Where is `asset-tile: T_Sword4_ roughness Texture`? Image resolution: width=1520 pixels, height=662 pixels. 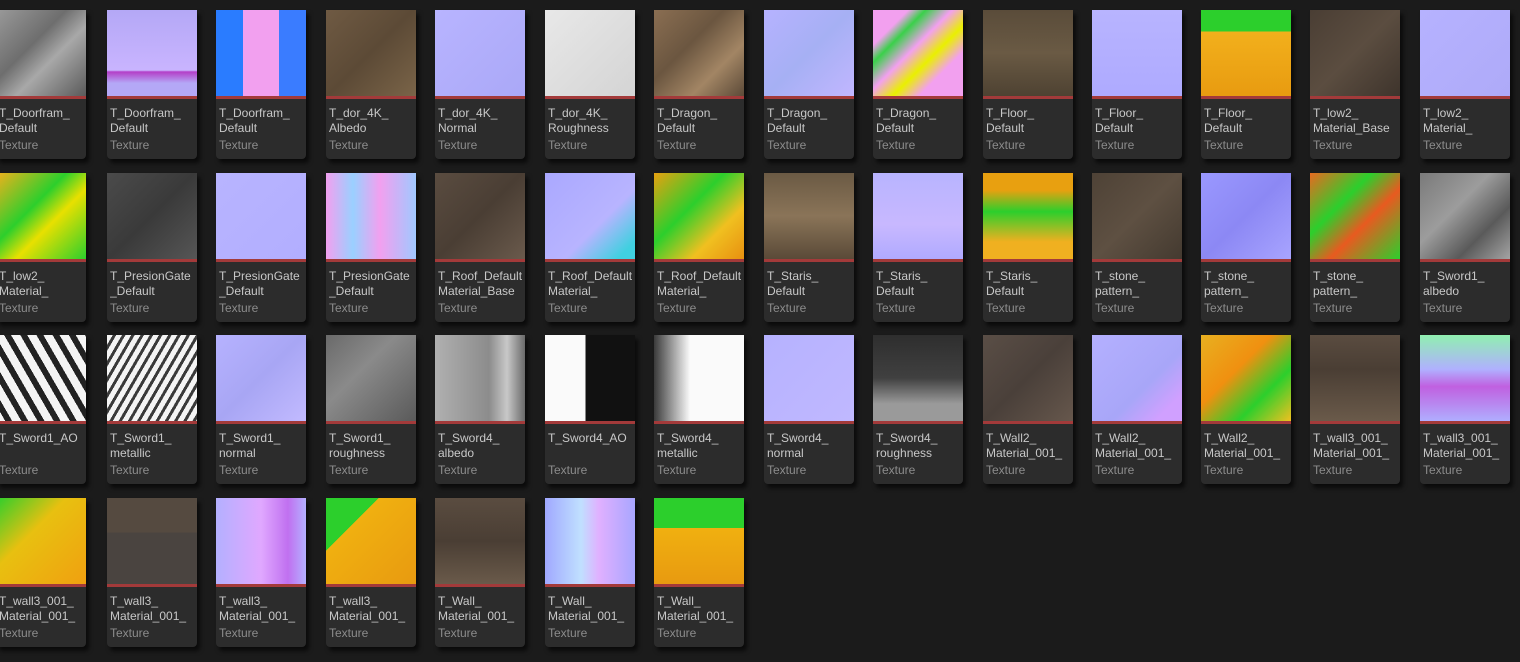 asset-tile: T_Sword4_ roughness Texture is located at coordinates (918, 409).